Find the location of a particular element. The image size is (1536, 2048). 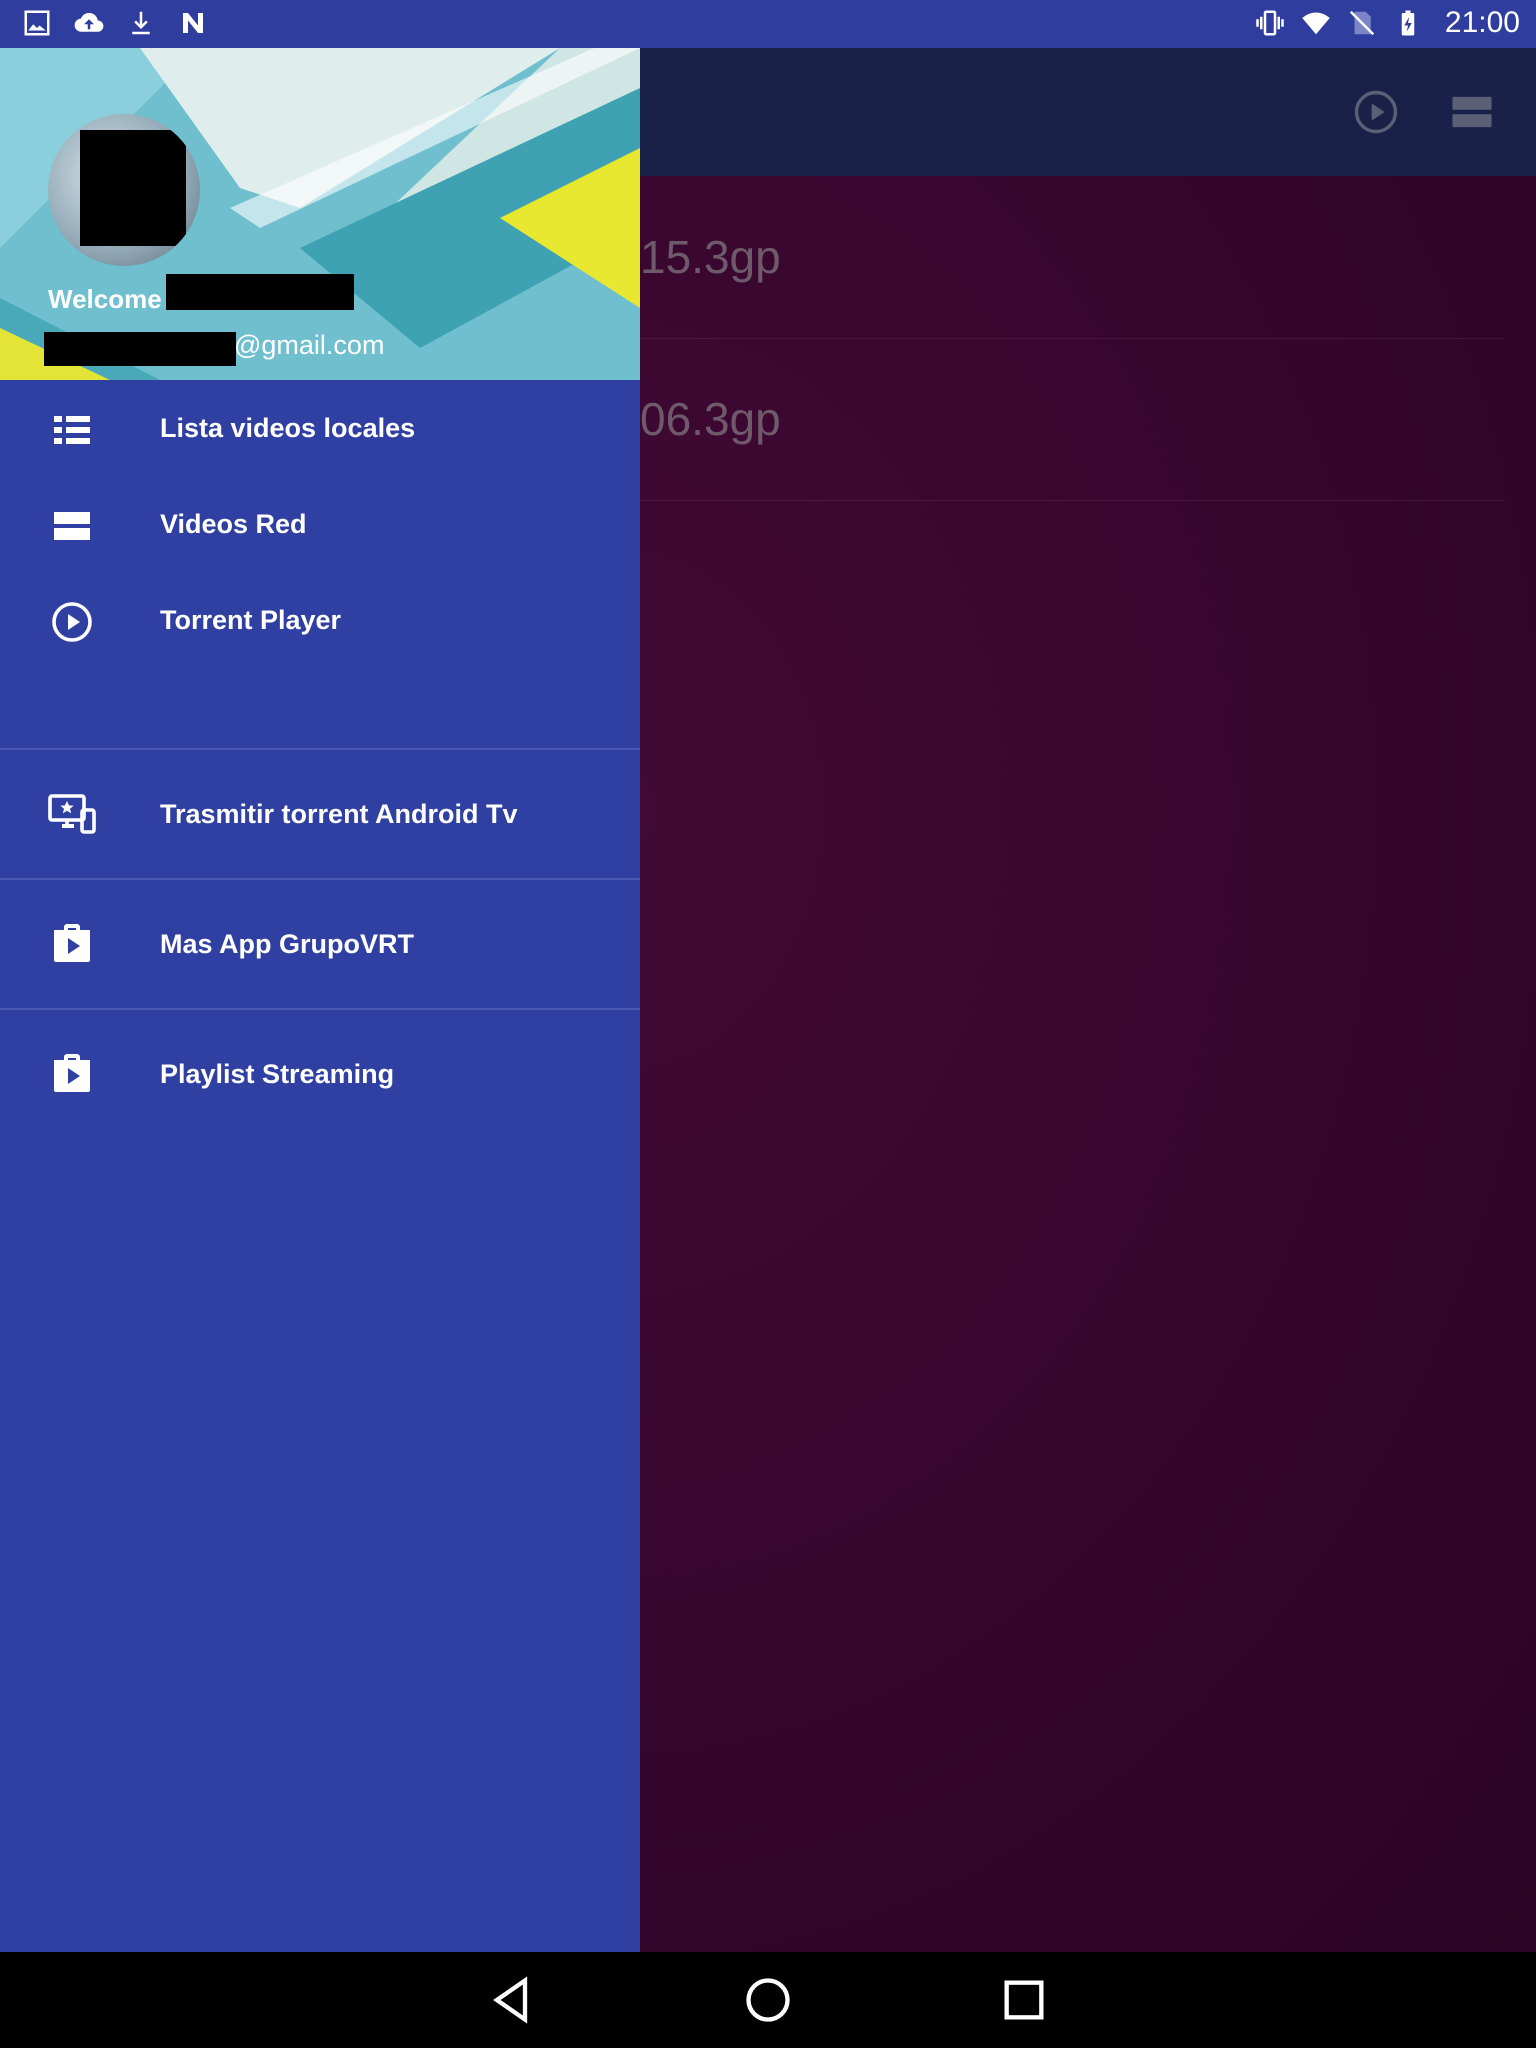

list-item: 15.3gp is located at coordinates (1072, 257).